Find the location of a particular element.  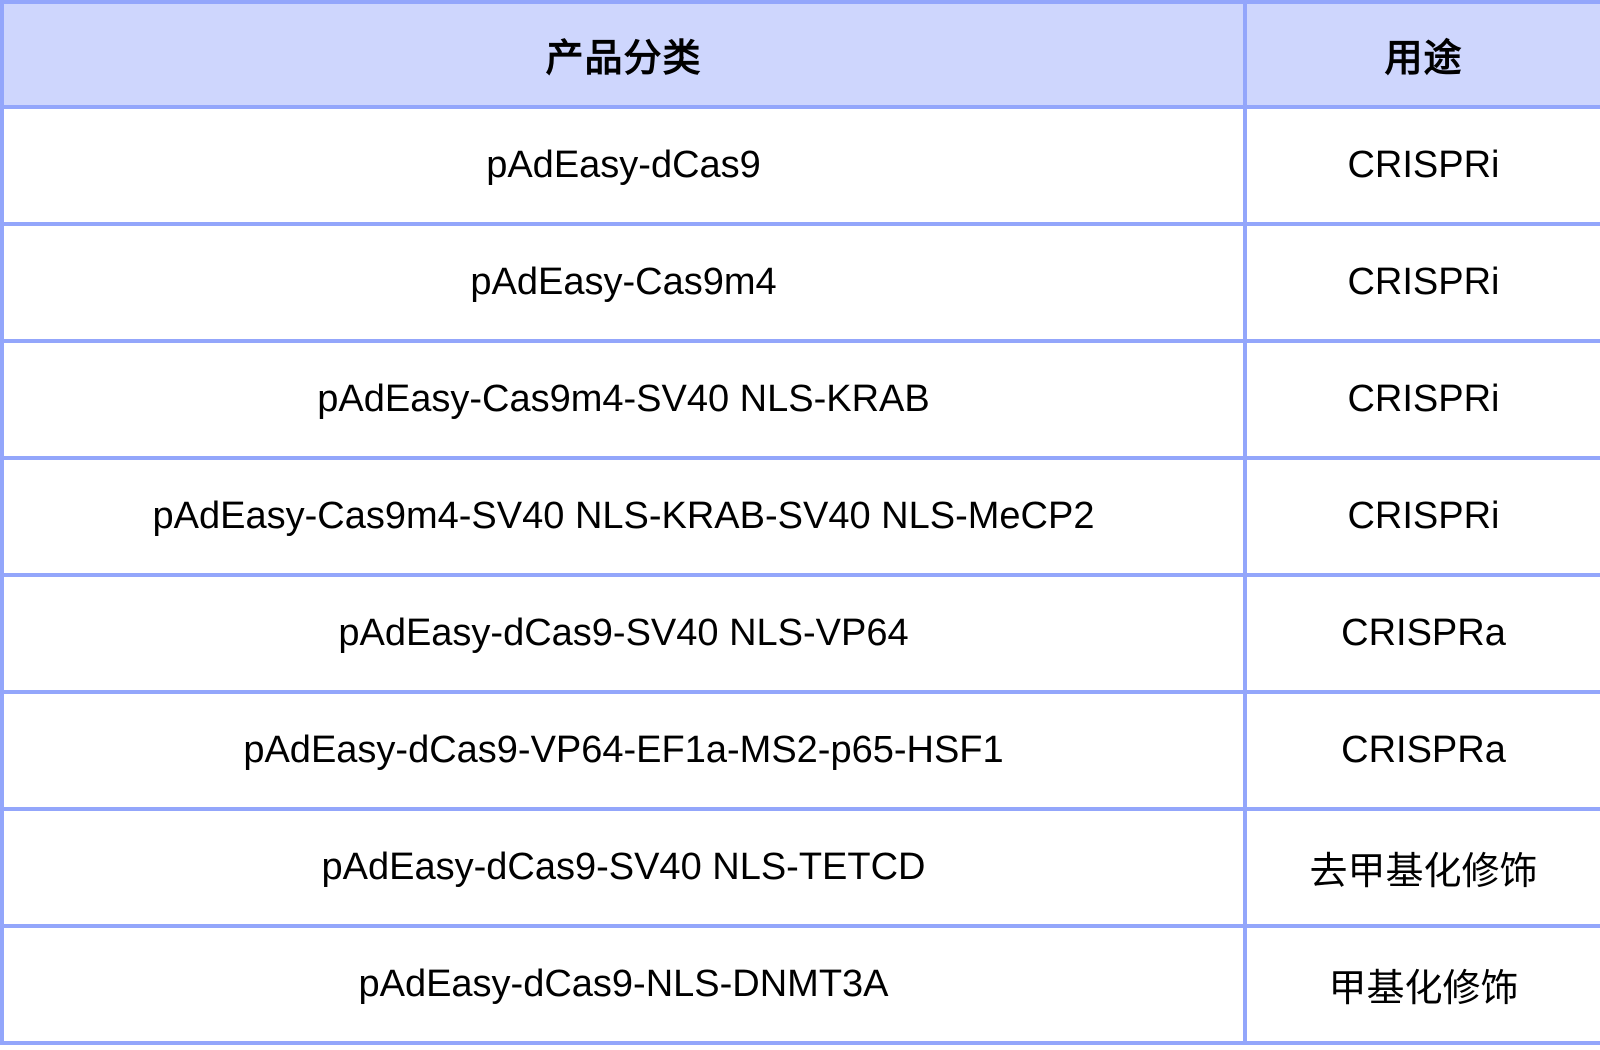

cell-category: pAdEasy-dCas9-VP64-EF1a-MS2-p65-HSF1 is located at coordinates (623, 750).